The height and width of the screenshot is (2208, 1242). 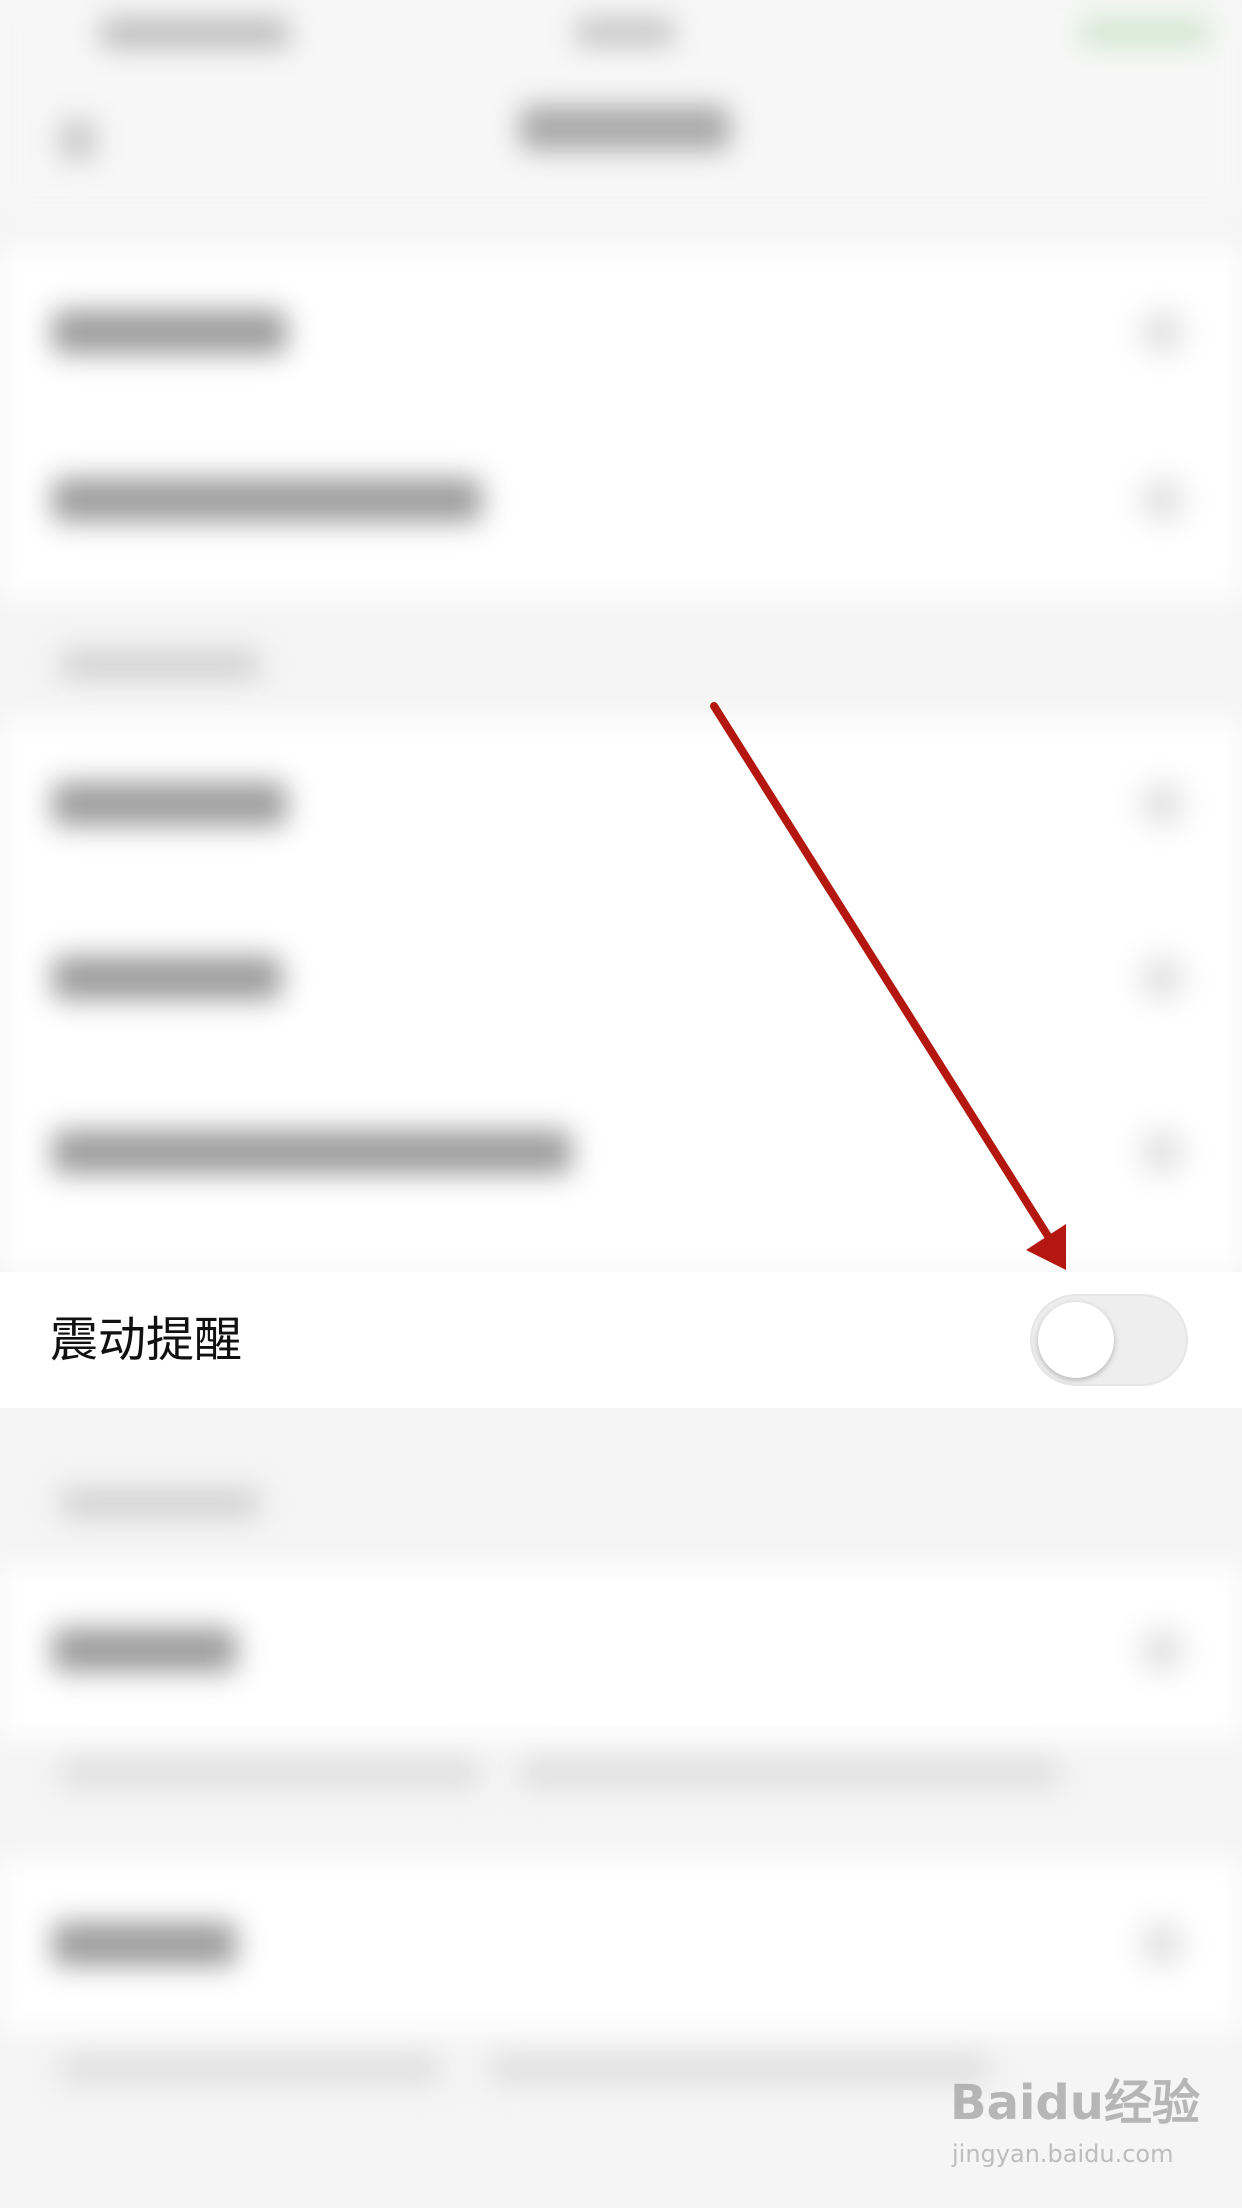 What do you see at coordinates (621, 1340) in the screenshot?
I see `vibration-reminder-row: 震动提醒` at bounding box center [621, 1340].